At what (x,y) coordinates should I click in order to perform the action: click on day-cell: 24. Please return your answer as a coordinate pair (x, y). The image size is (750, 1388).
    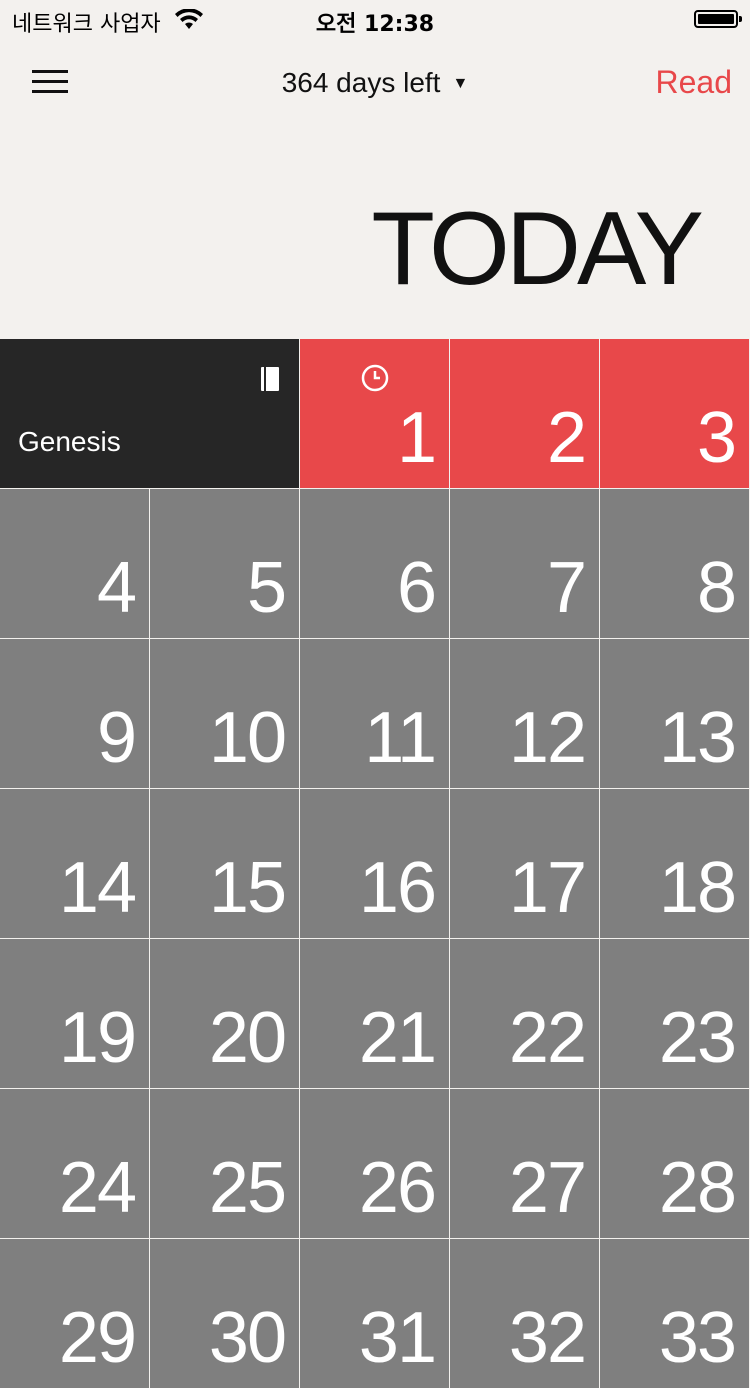
    Looking at the image, I should click on (74, 1163).